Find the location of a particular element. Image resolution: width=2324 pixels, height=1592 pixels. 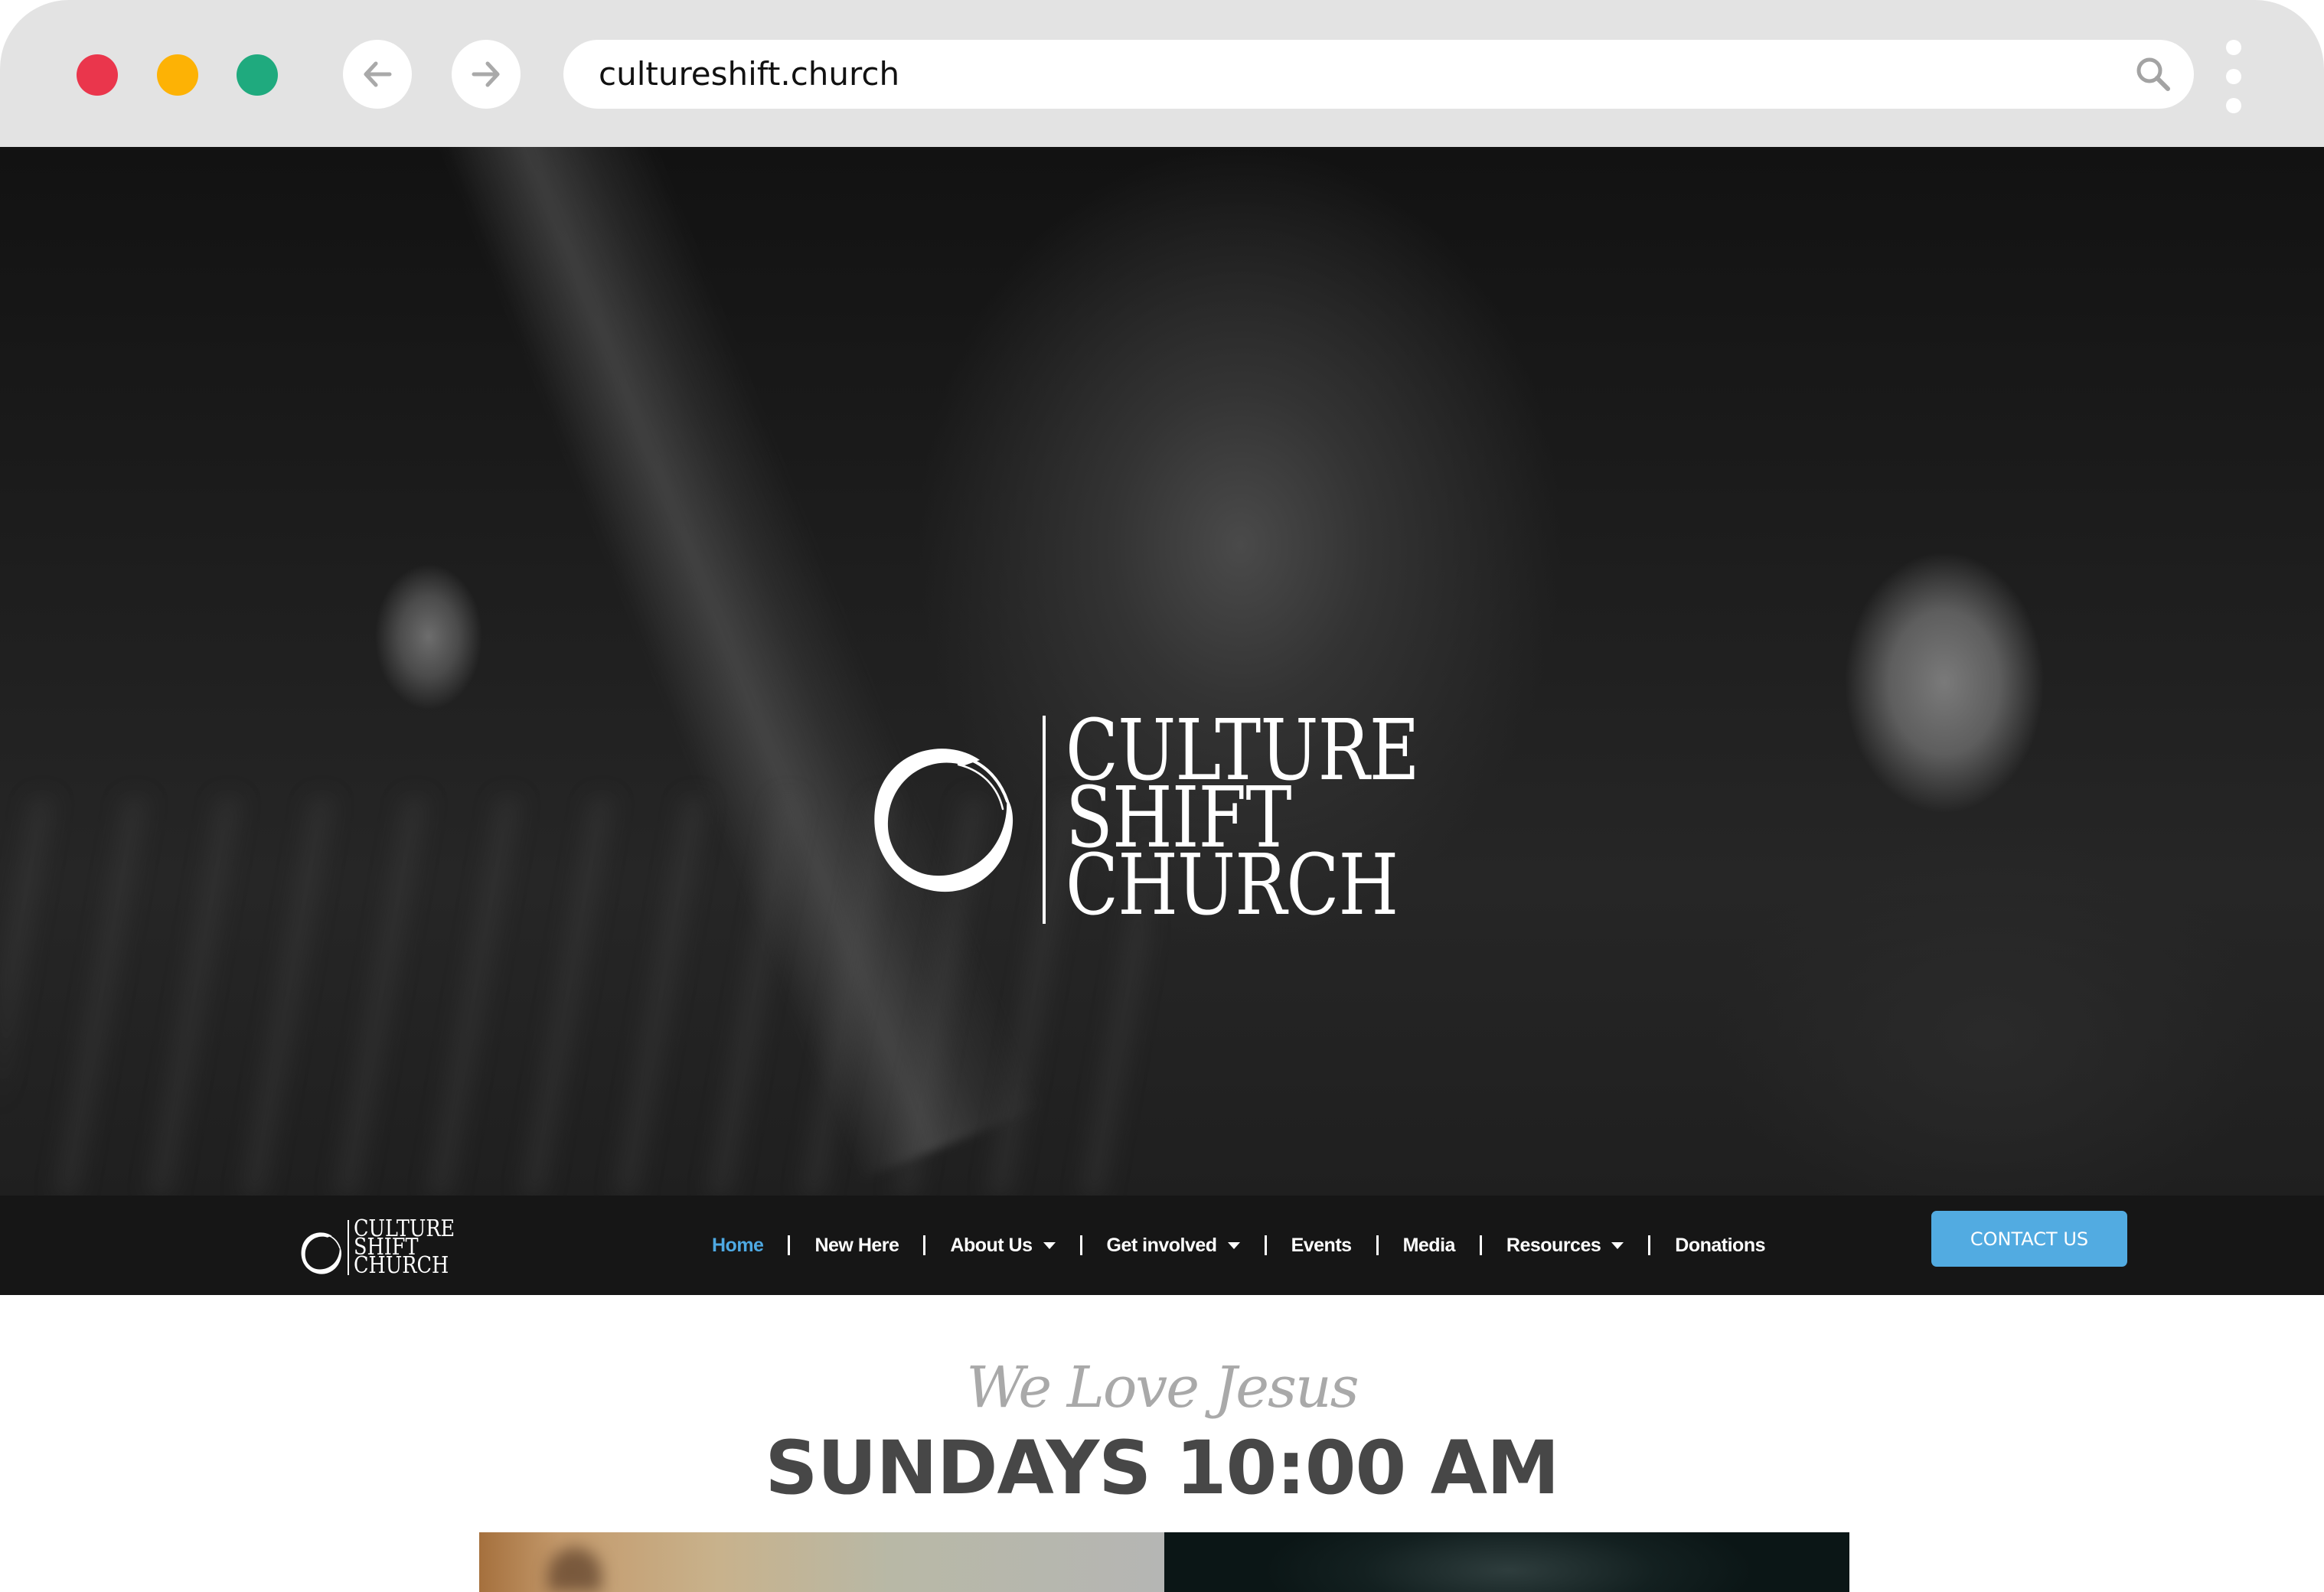

nav-item-label: Home is located at coordinates (738, 1245).